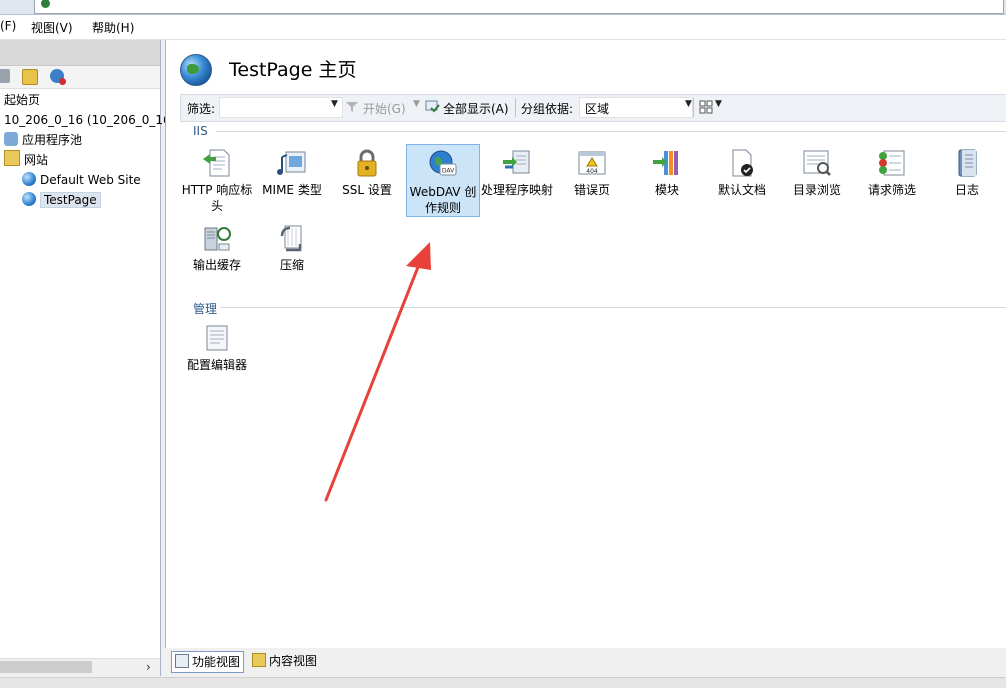 The image size is (1006, 688). What do you see at coordinates (217, 163) in the screenshot?
I see `http-headers-icon` at bounding box center [217, 163].